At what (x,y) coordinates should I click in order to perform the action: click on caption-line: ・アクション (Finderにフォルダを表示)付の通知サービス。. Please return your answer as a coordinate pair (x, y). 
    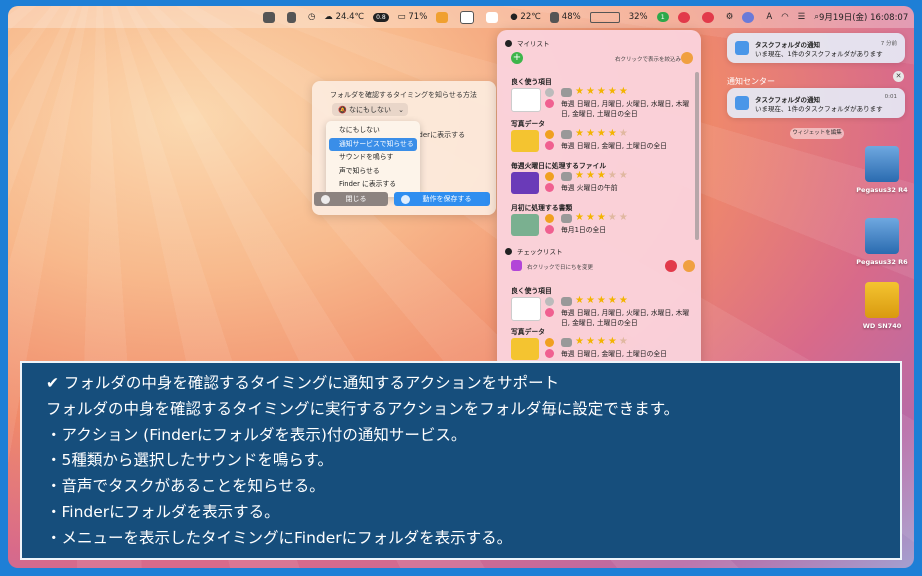
    Looking at the image, I should click on (256, 434).